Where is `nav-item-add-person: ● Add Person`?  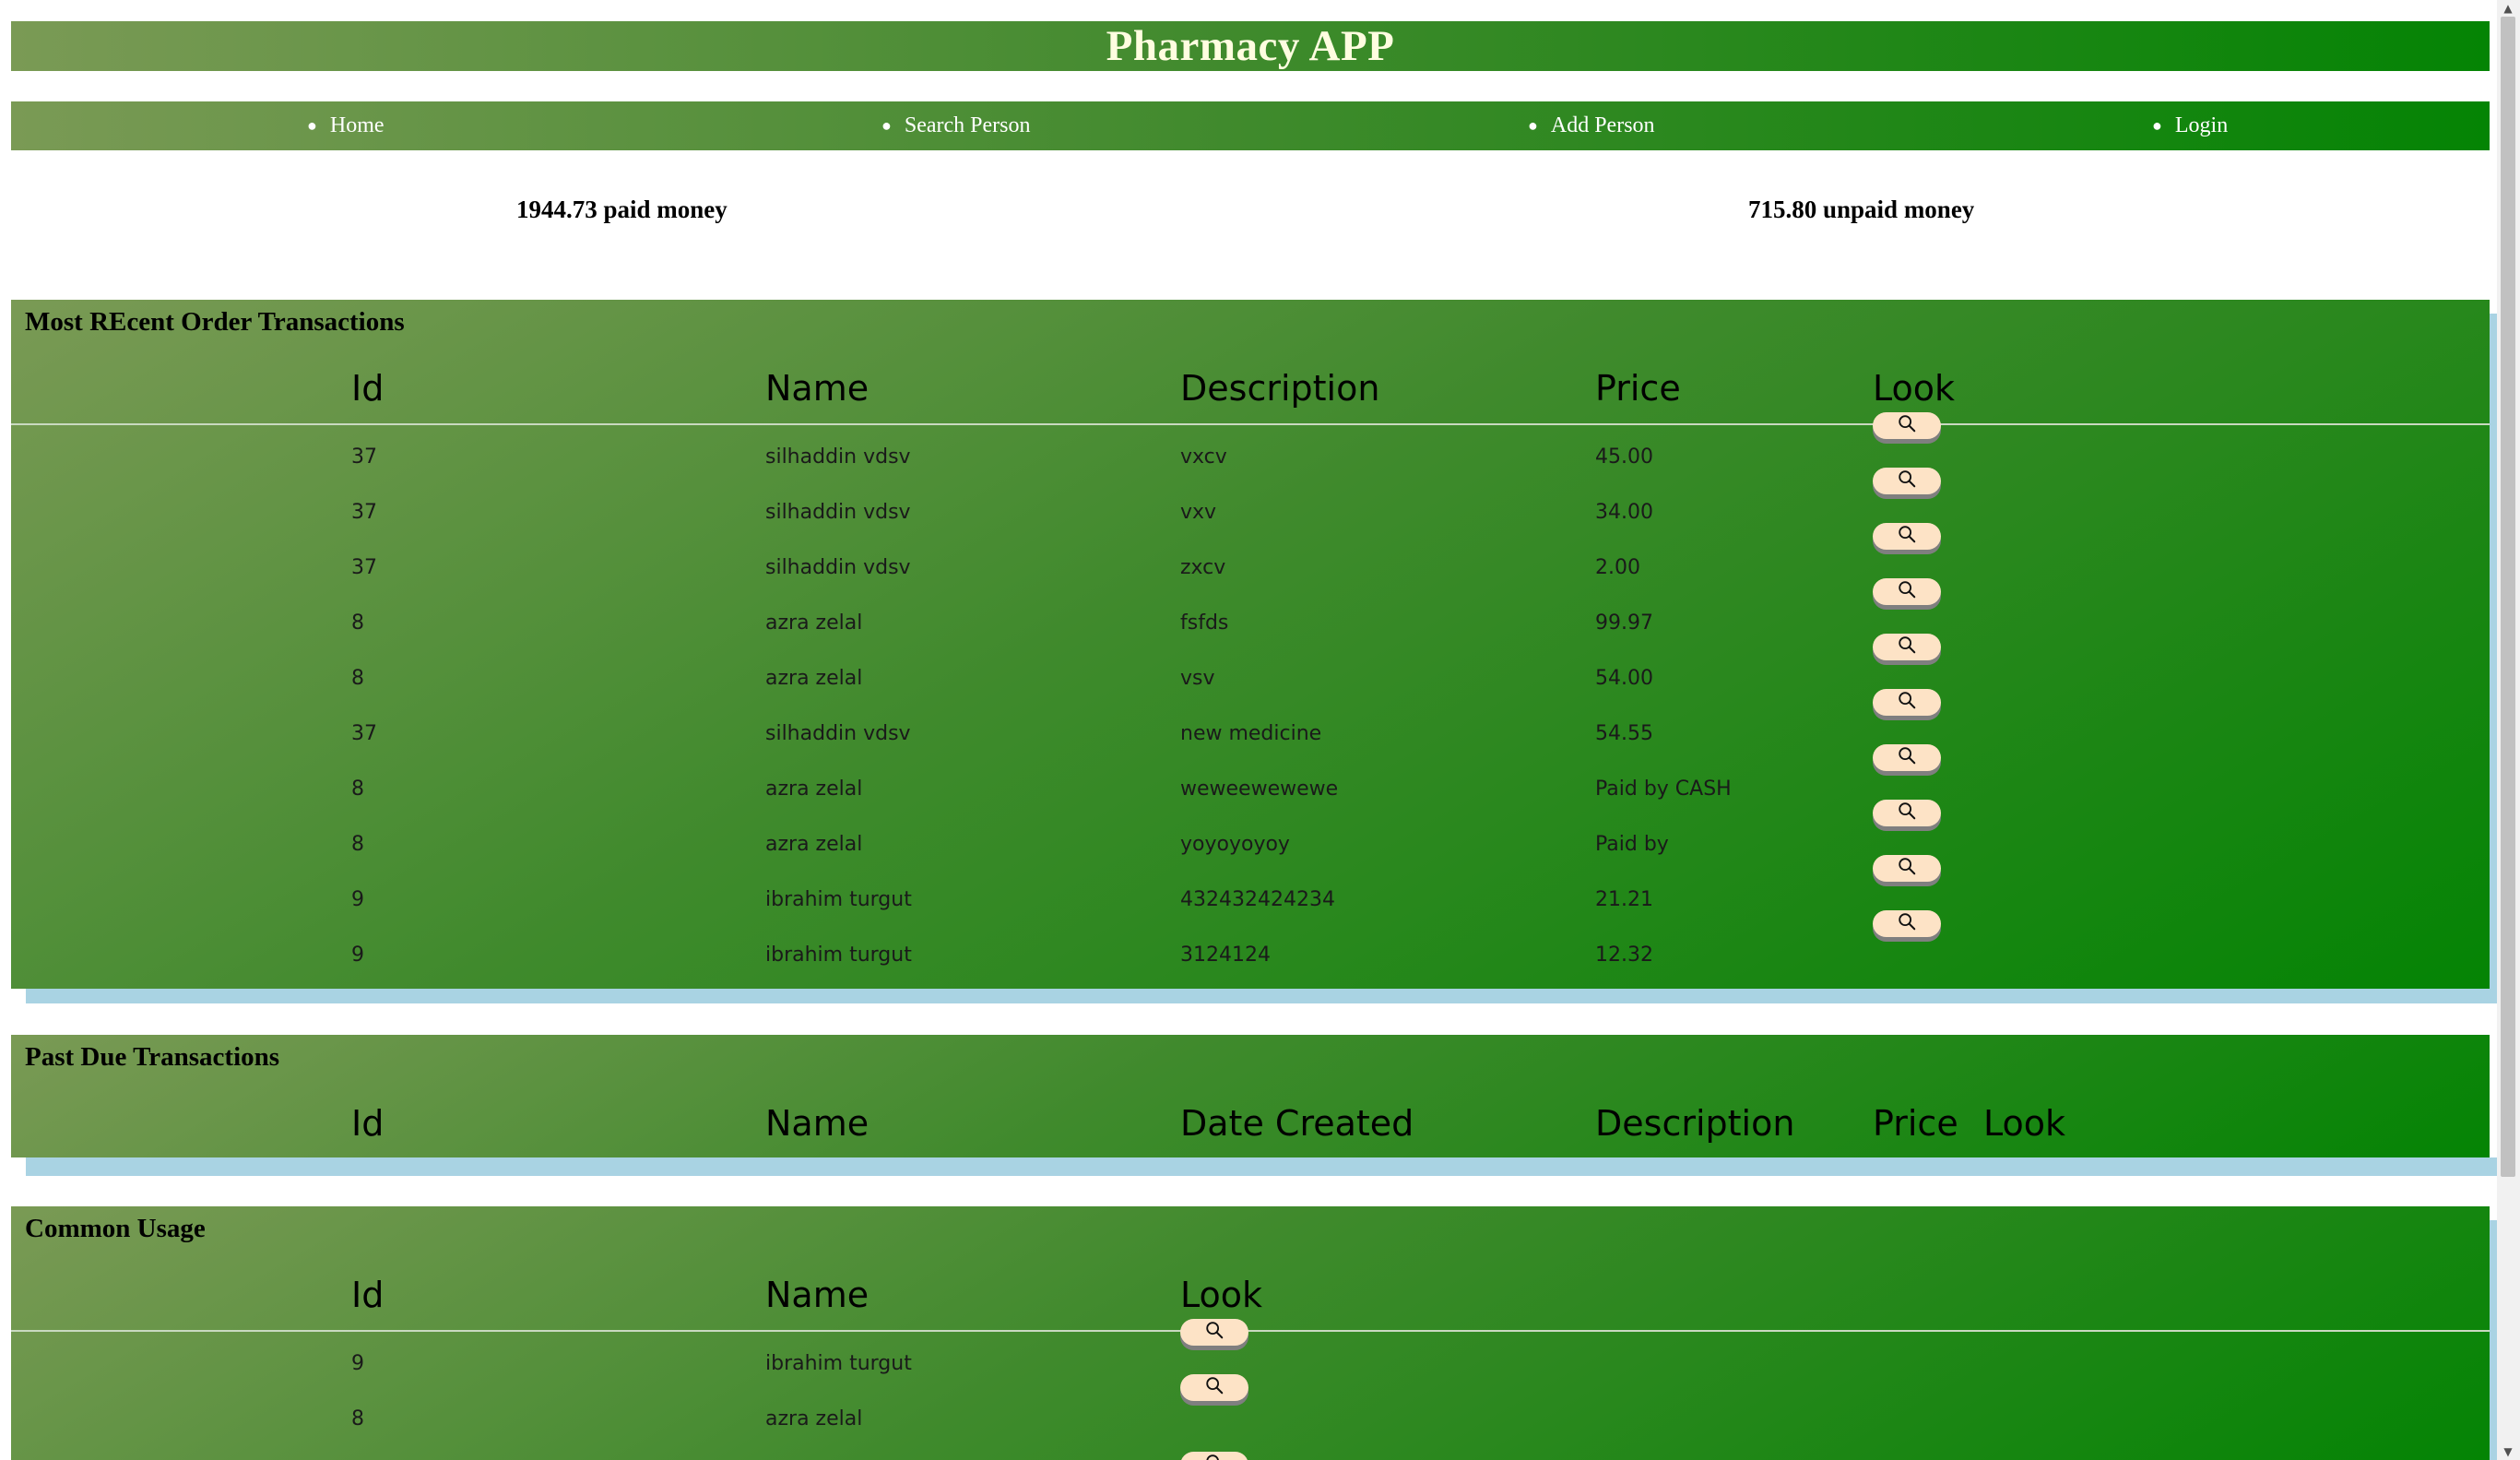 nav-item-add-person: ● Add Person is located at coordinates (1591, 125).